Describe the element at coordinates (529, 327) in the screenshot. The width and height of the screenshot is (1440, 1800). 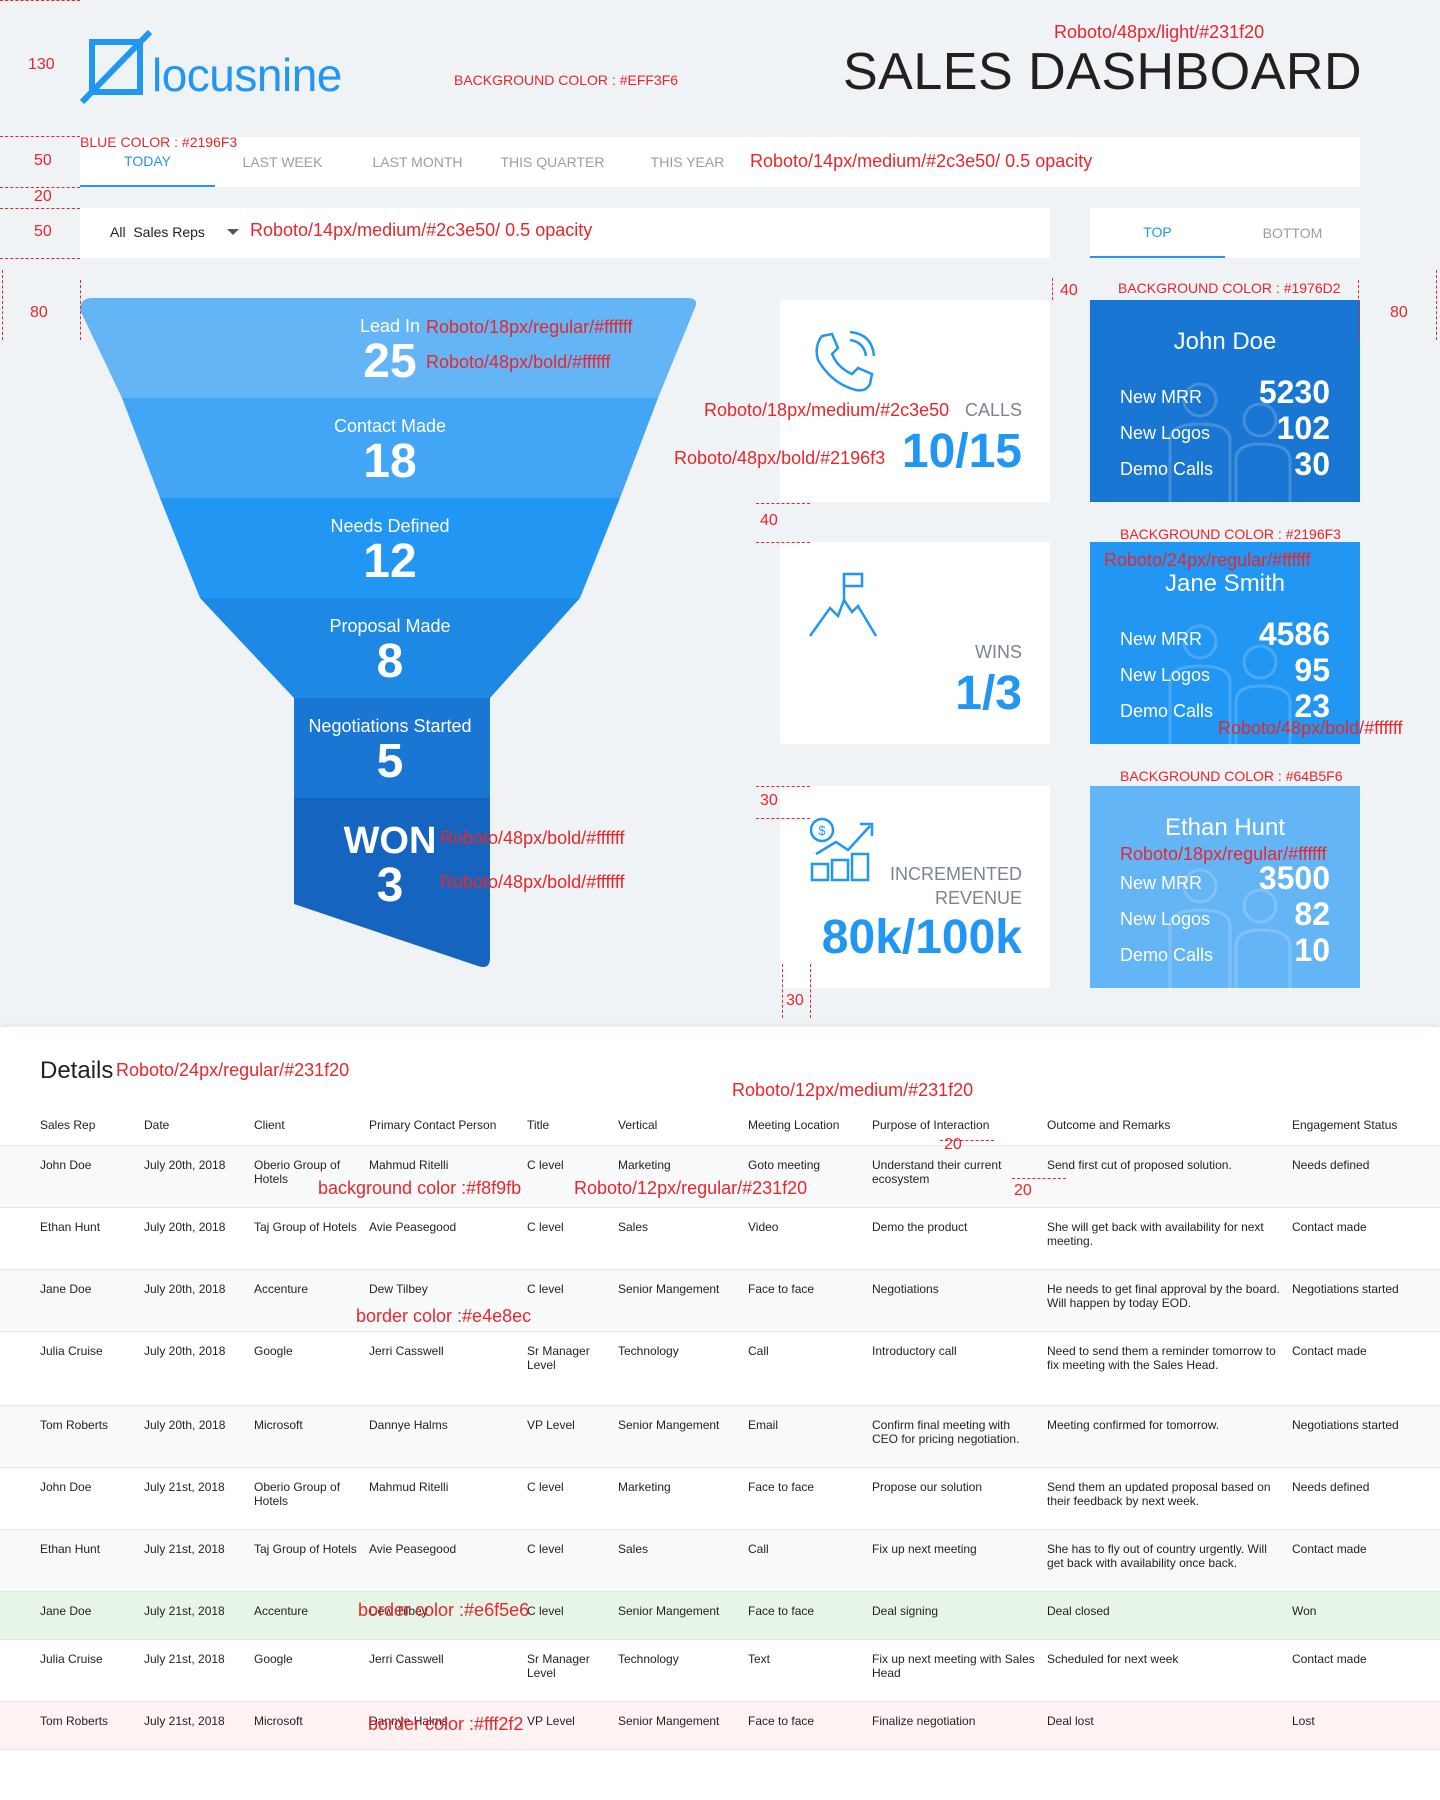
I see `annotation-lead-font: Roboto/18px/regular/#ffffff` at that location.